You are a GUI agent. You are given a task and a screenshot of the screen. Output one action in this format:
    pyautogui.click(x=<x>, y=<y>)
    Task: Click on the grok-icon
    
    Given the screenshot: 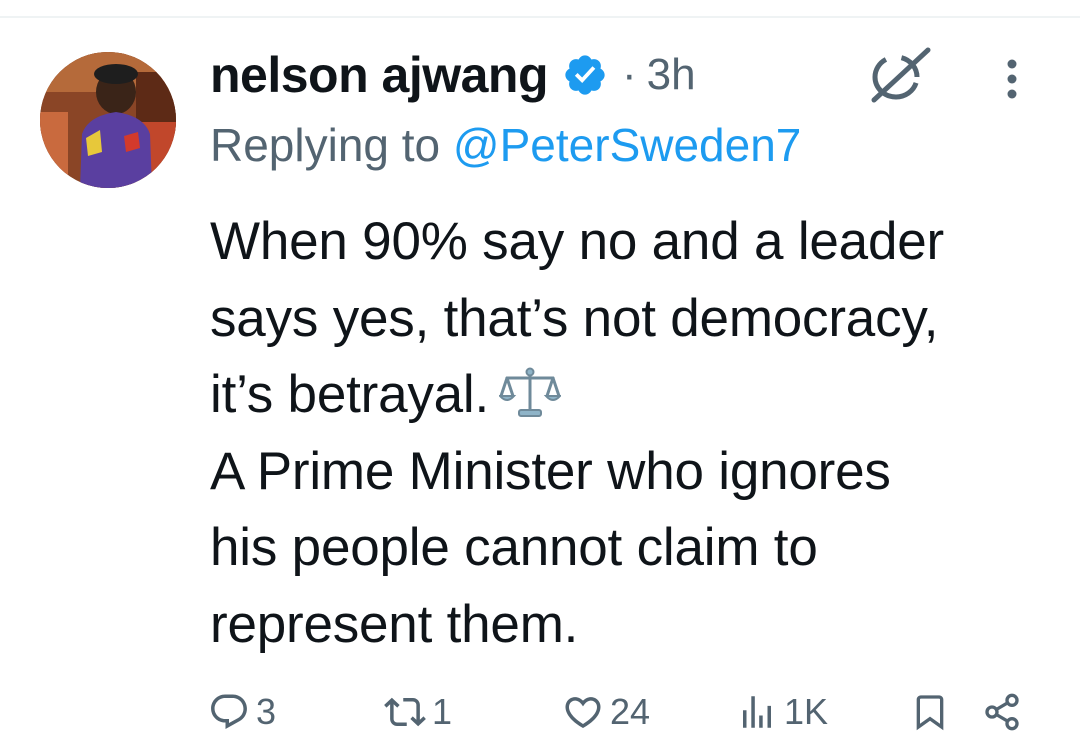 What is the action you would take?
    pyautogui.click(x=899, y=75)
    